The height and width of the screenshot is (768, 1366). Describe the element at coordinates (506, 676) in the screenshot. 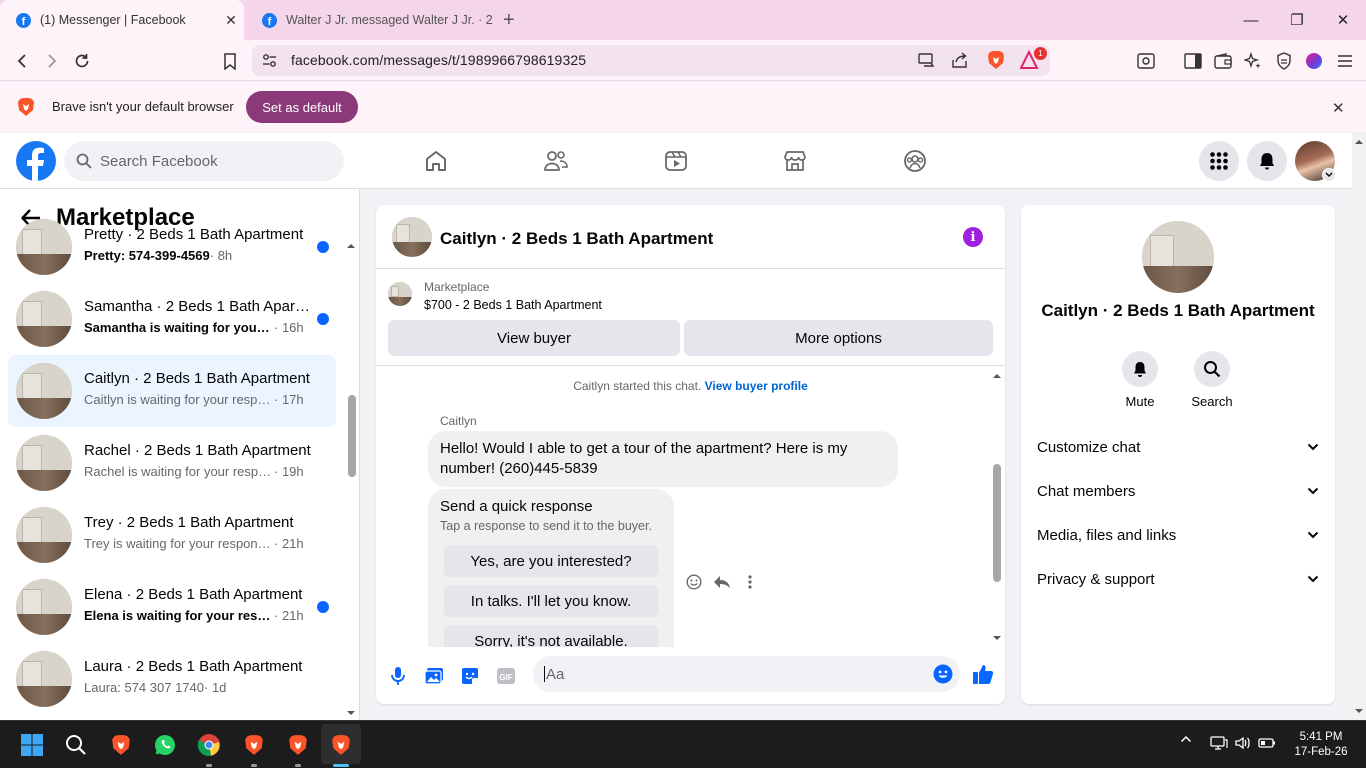

I see `gif-icon: GIF` at that location.